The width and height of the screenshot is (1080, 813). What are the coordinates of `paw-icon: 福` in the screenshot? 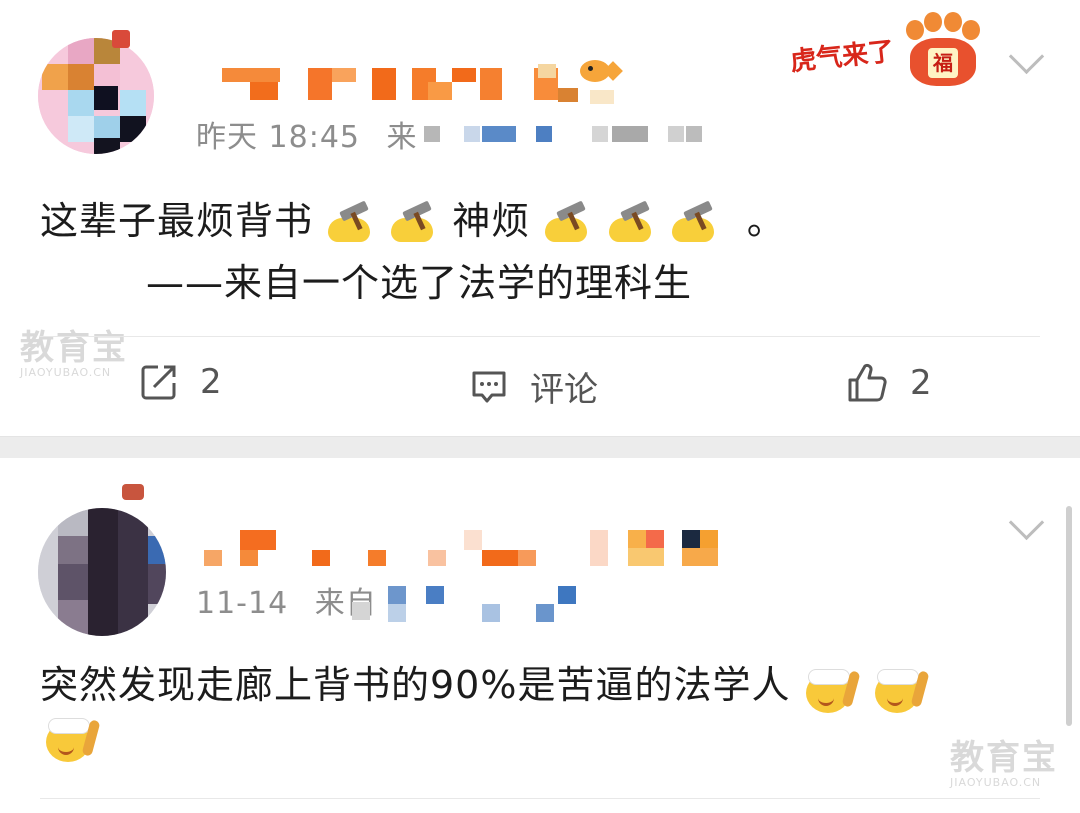 It's located at (943, 49).